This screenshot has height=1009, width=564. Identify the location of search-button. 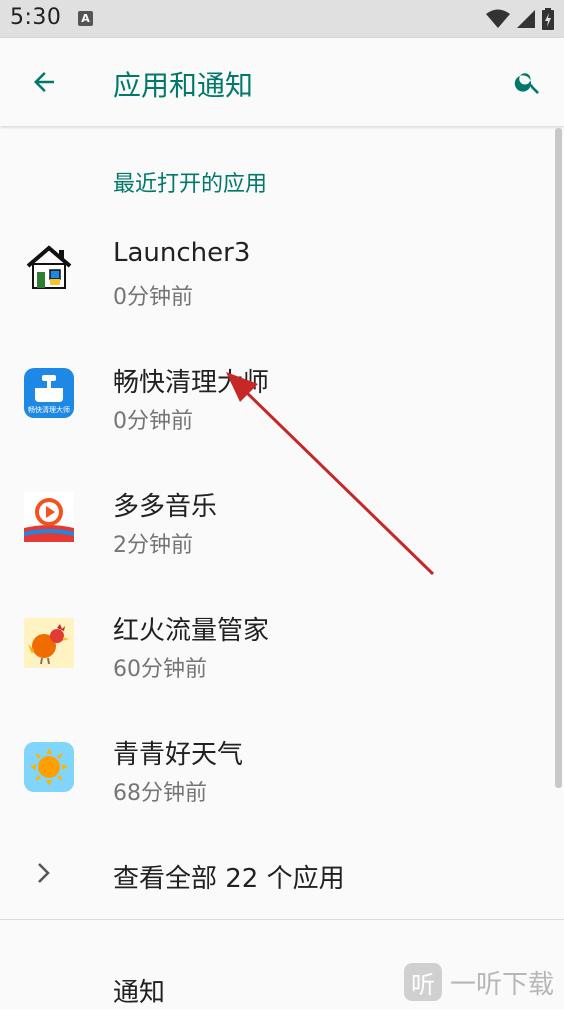
(528, 82).